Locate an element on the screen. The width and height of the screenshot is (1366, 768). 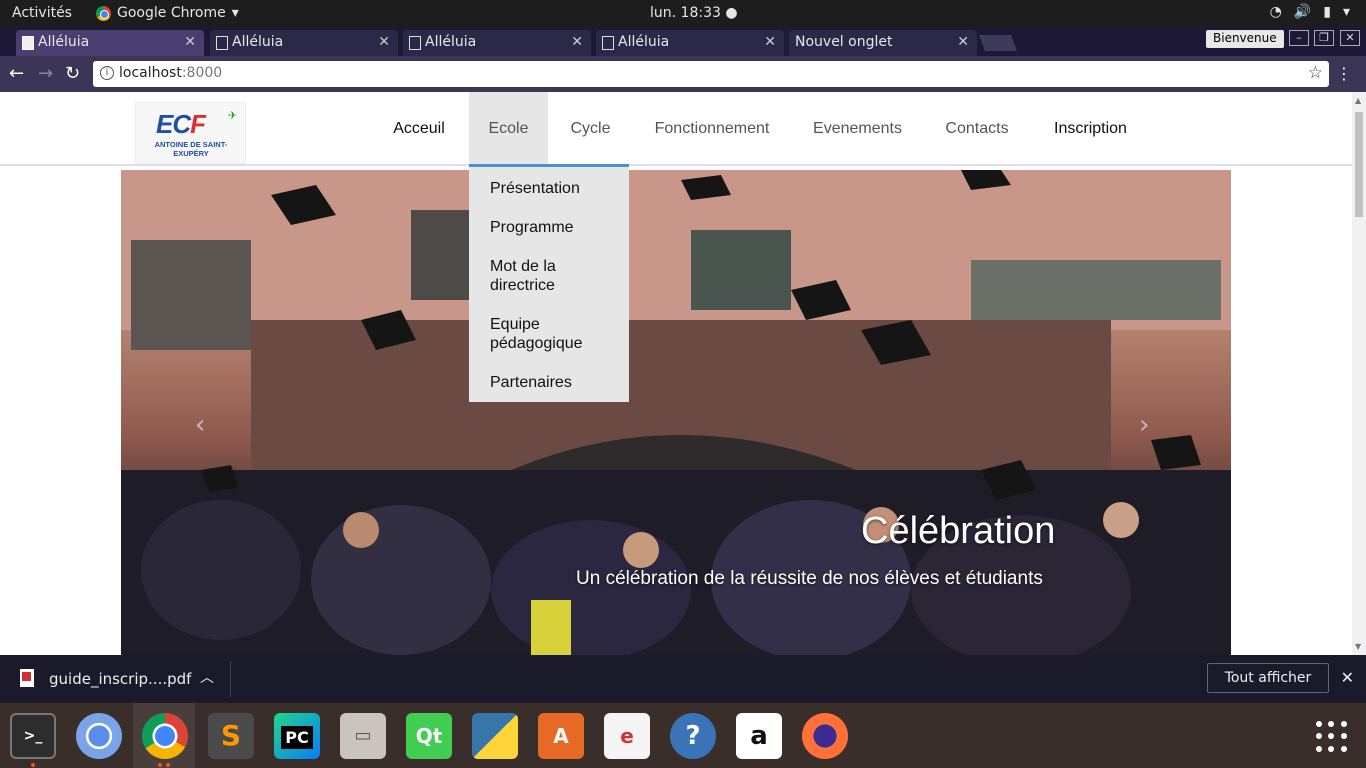
nav-label: Acceuil is located at coordinates (419, 128).